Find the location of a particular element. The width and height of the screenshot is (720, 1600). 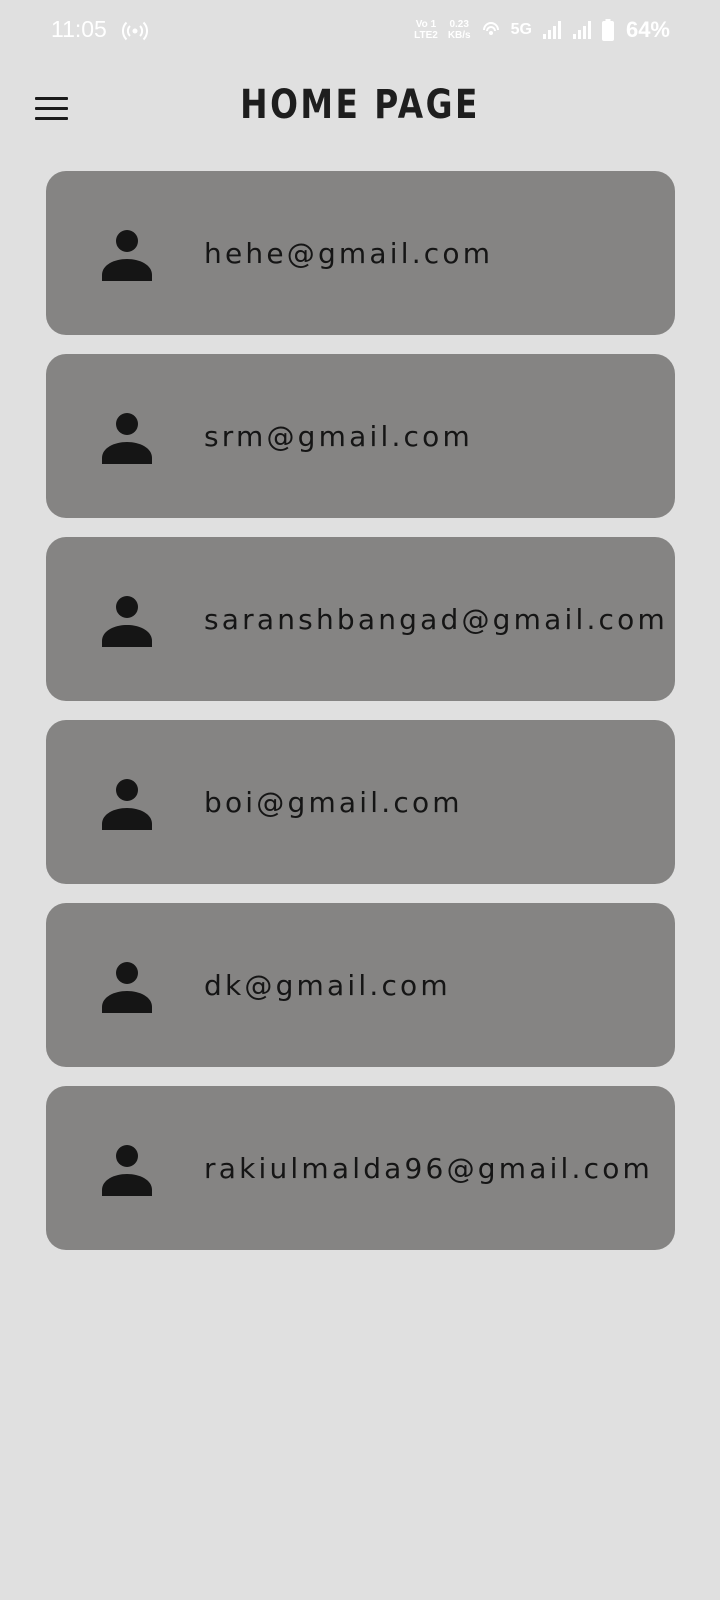

page-title: HOME PAGE is located at coordinates (360, 105).